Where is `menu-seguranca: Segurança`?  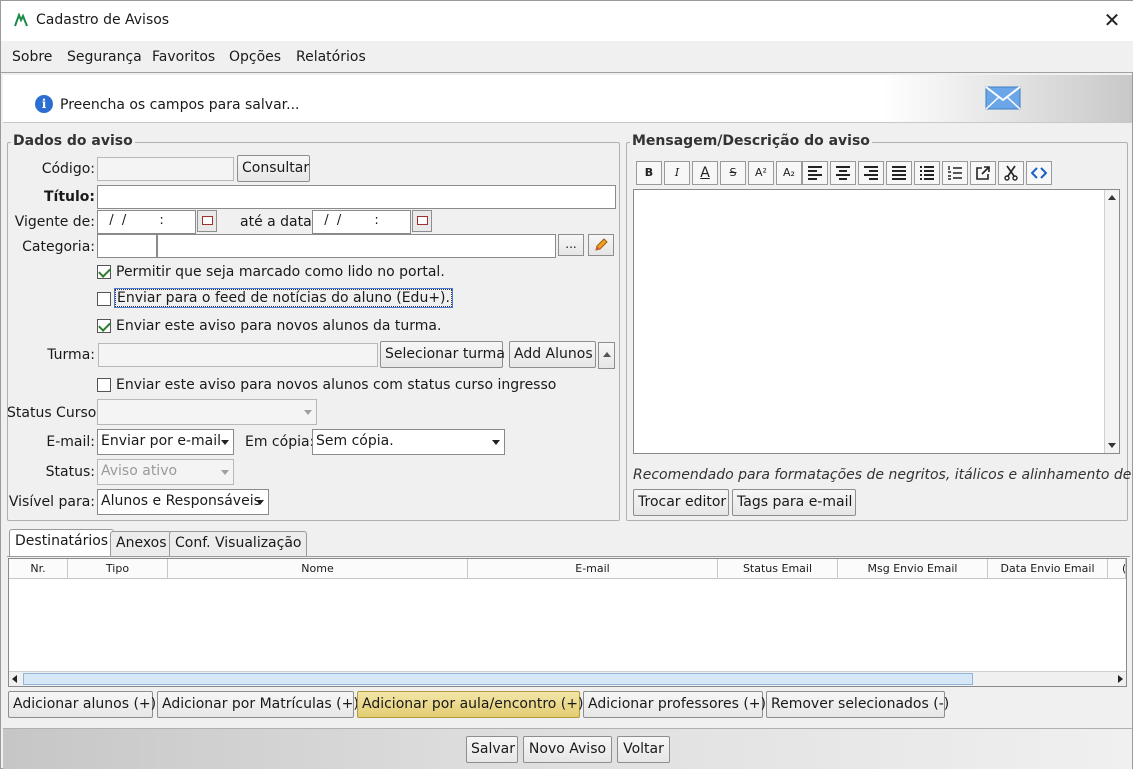
menu-seguranca: Segurança is located at coordinates (104, 57).